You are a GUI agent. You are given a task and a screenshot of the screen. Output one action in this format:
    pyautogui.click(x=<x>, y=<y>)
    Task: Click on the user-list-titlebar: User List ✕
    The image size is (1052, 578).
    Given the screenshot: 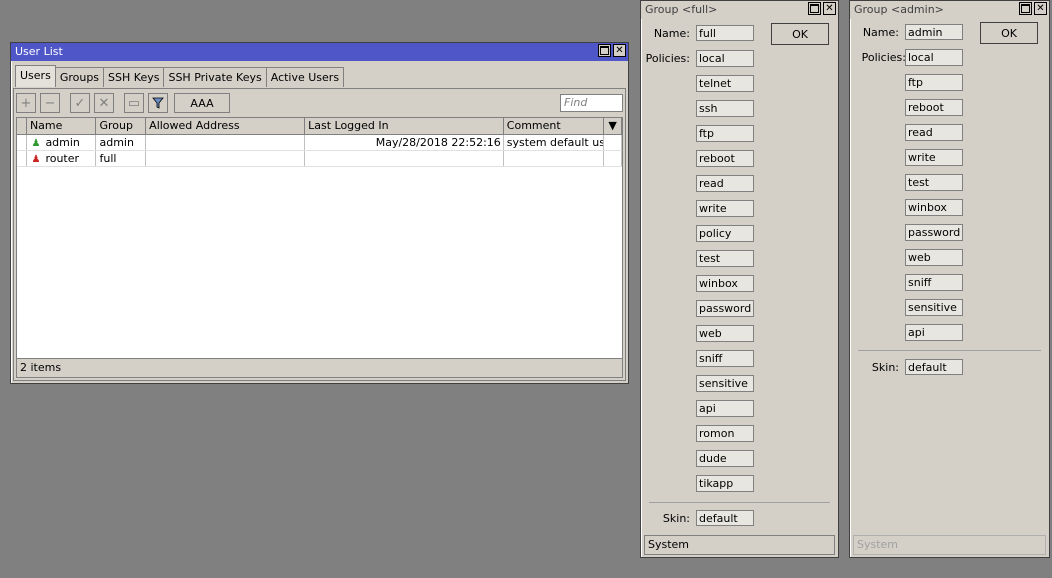 What is the action you would take?
    pyautogui.click(x=319, y=52)
    